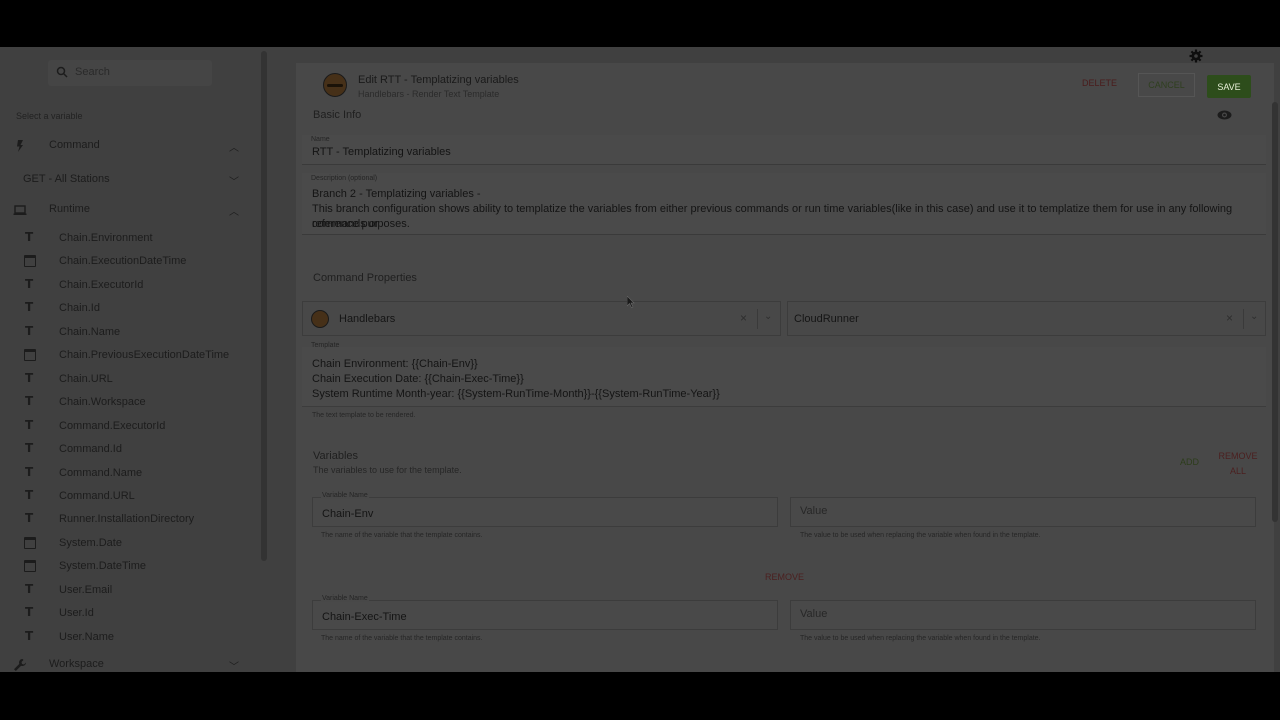  What do you see at coordinates (144, 355) in the screenshot?
I see `runtime-variable-label: Chain.PreviousExecutionDateTime` at bounding box center [144, 355].